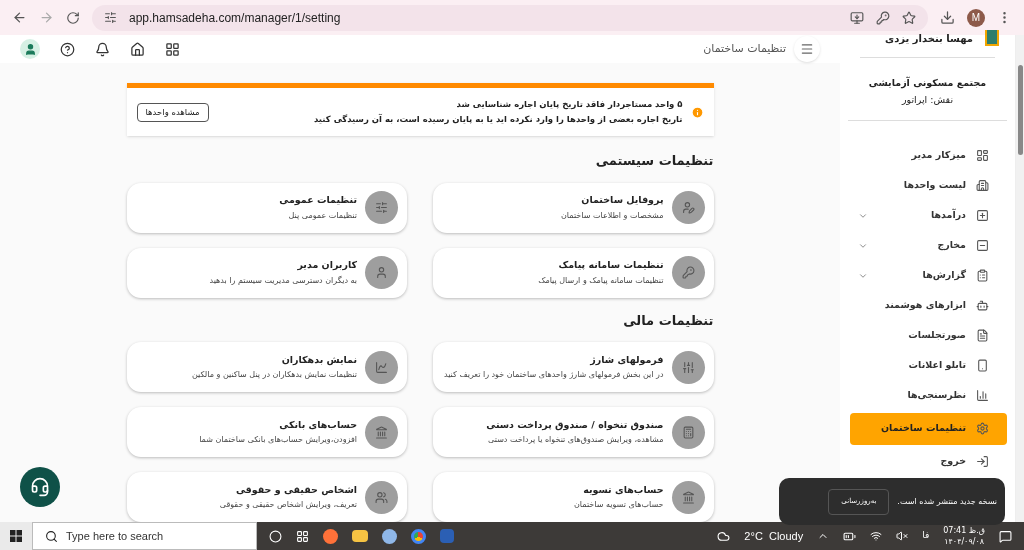 This screenshot has height=550, width=1024. I want to click on address-bar: app.hamsadeha.com/manager/1/setting, so click(510, 17).